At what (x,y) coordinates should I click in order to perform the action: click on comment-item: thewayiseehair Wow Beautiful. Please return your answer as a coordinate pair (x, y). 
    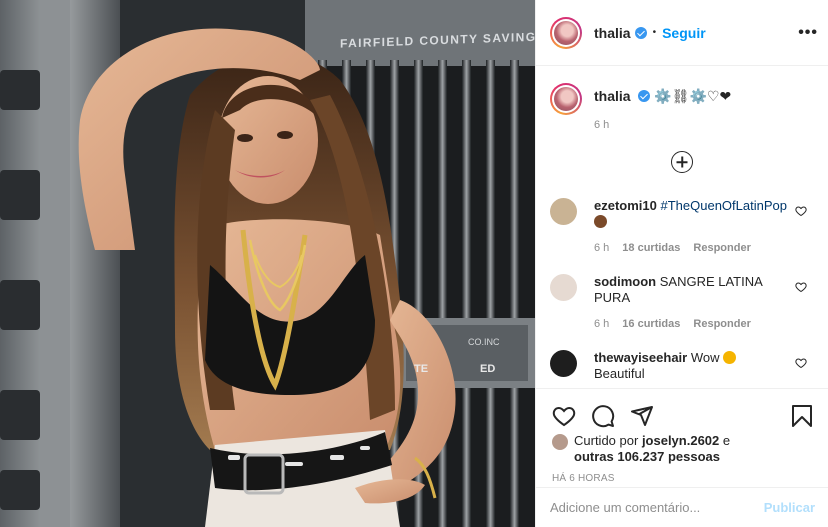
    Looking at the image, I should click on (682, 366).